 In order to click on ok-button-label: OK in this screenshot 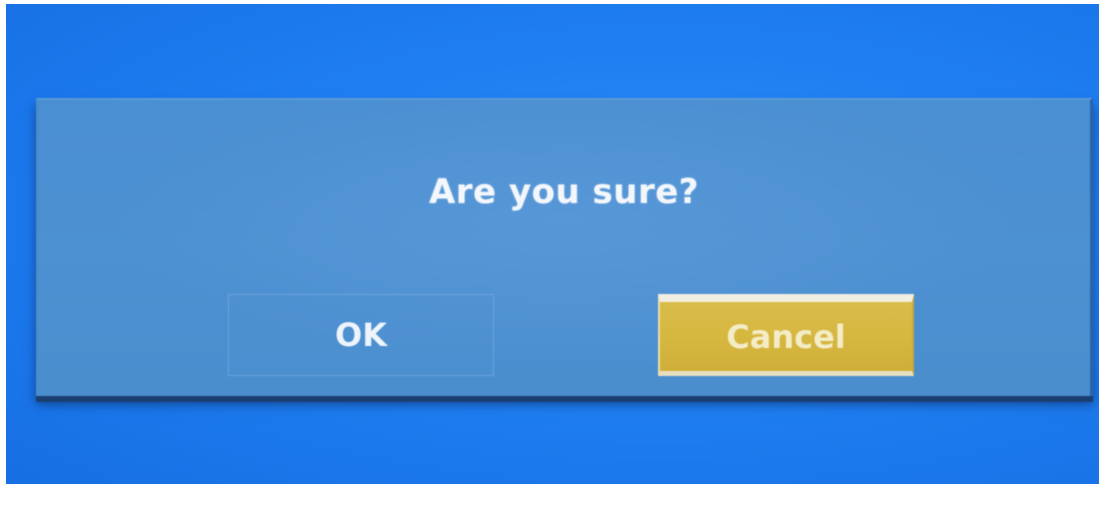, I will do `click(361, 335)`.